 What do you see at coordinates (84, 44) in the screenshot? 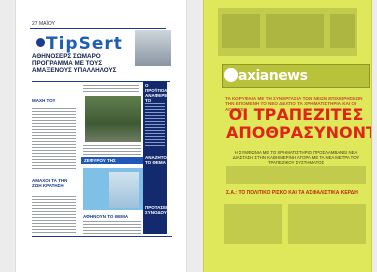
I see `masthead-logo: TipSert` at bounding box center [84, 44].